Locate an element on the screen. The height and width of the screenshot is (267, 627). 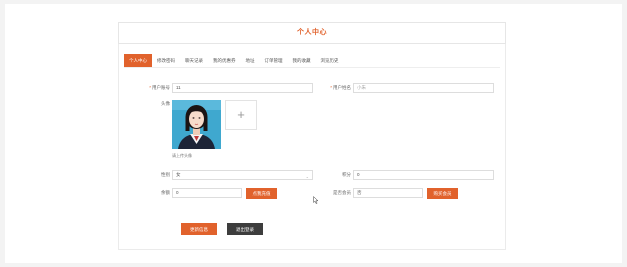
points-label: 积分 is located at coordinates (346, 174).